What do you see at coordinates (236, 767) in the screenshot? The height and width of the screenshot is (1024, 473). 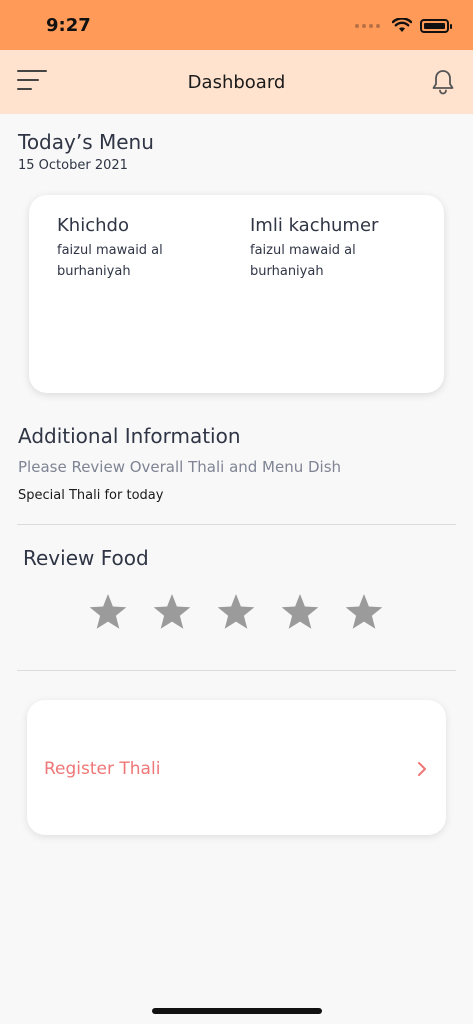 I see `register-thali-button: Register Thali` at bounding box center [236, 767].